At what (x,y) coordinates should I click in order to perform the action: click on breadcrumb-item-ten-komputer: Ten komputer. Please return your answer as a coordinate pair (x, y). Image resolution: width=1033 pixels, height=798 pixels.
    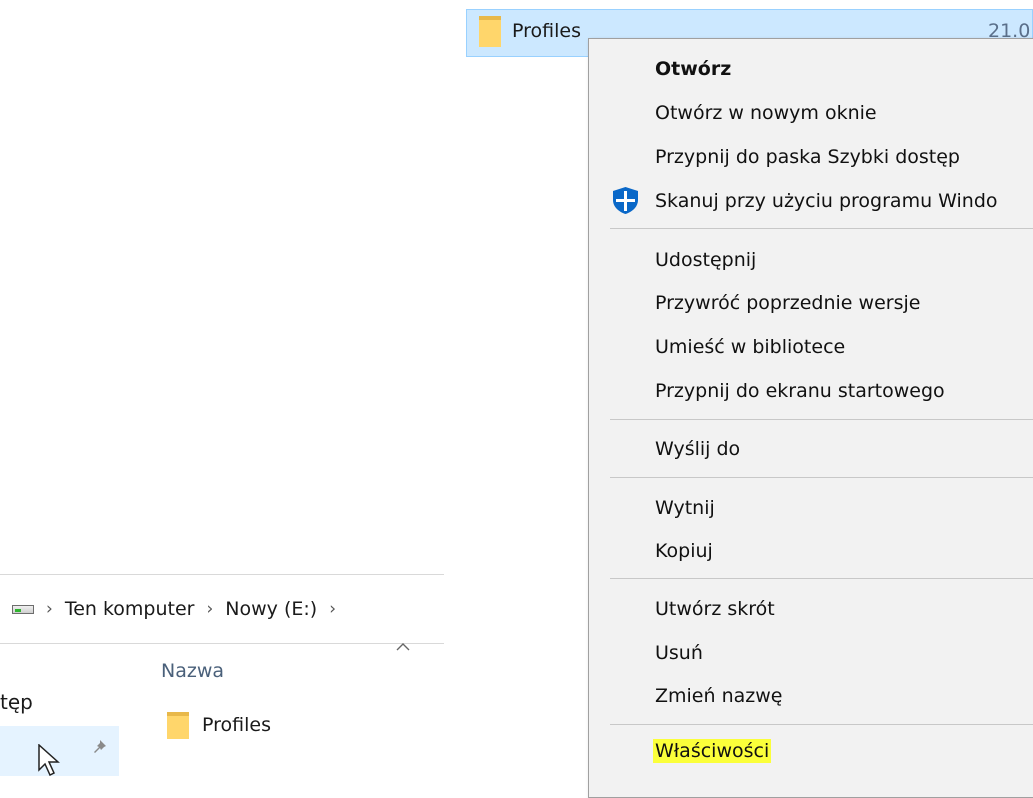
    Looking at the image, I should click on (130, 609).